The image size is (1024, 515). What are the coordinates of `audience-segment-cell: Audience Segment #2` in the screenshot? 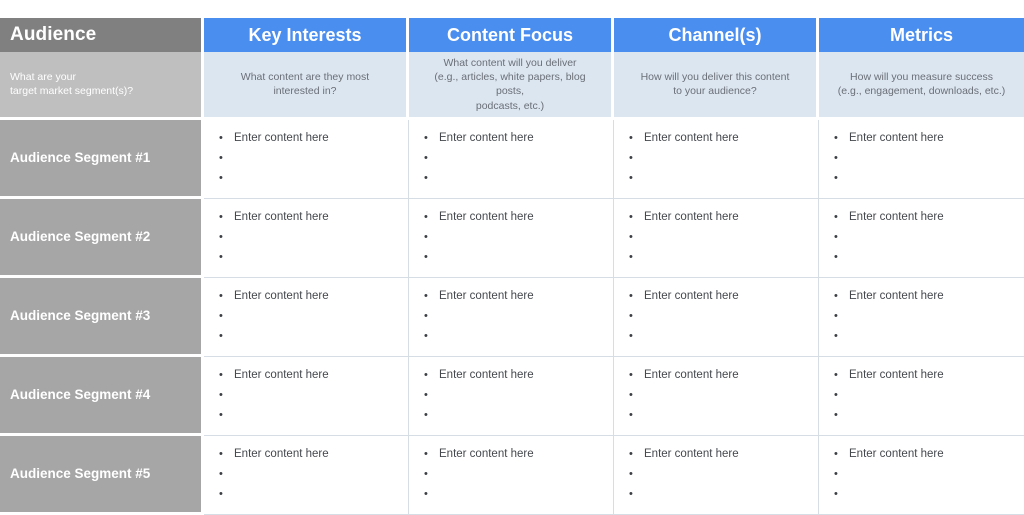 It's located at (102, 238).